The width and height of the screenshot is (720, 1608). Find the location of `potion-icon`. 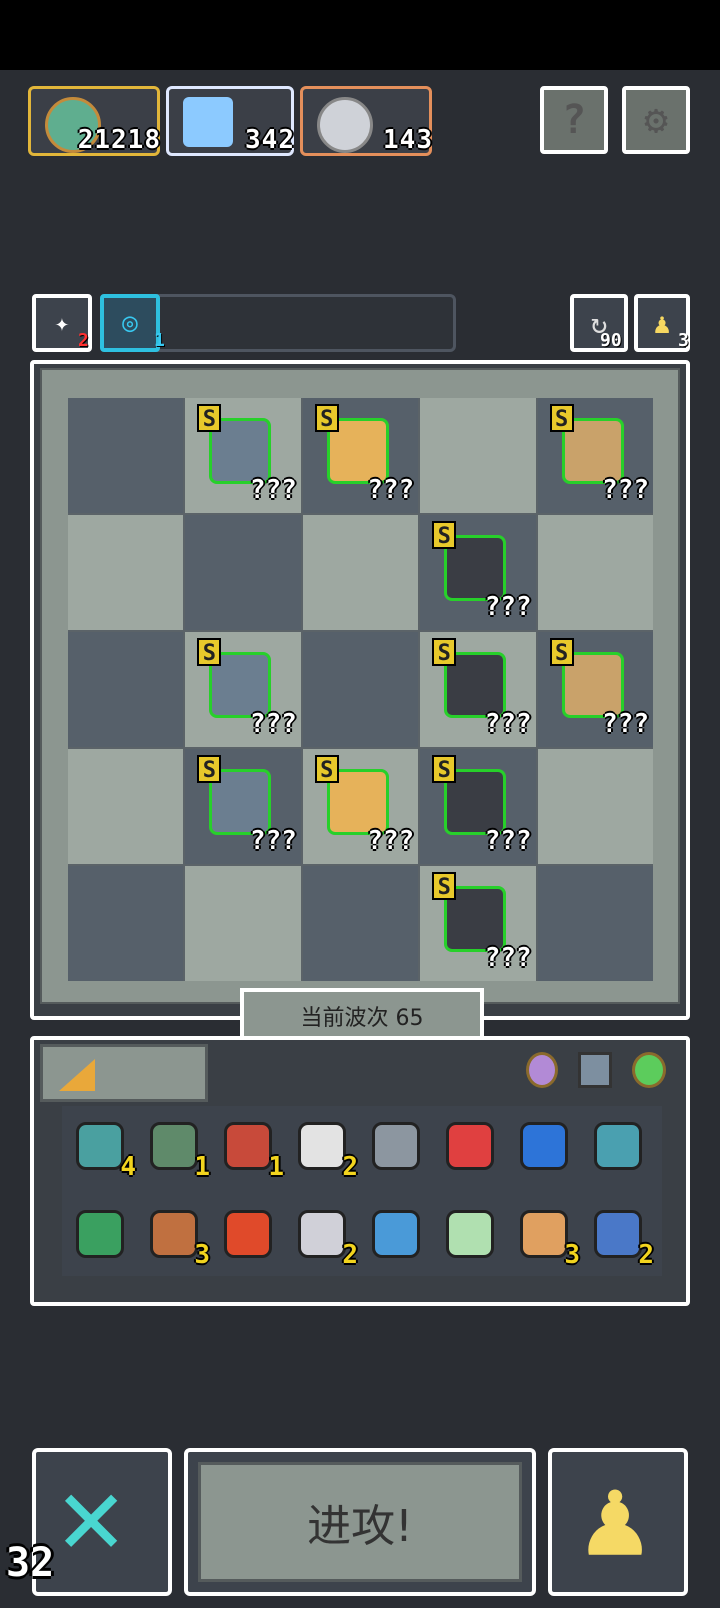

potion-icon is located at coordinates (470, 1234).